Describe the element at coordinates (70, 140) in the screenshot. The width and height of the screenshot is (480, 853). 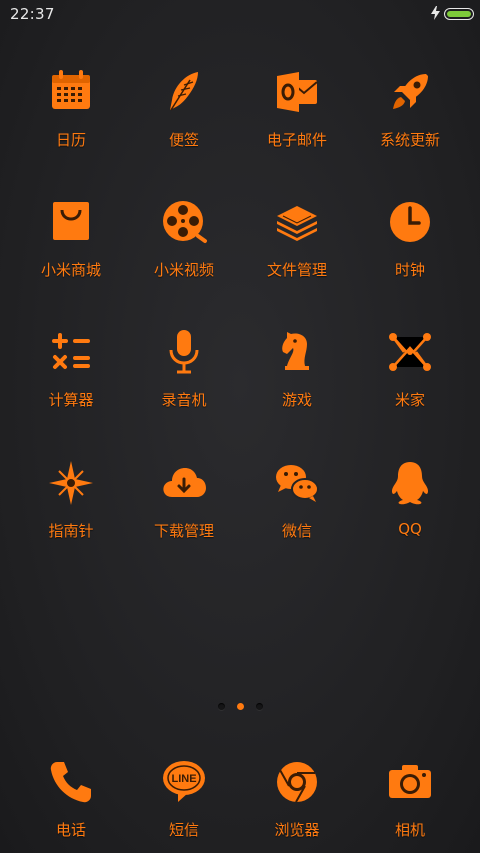
I see `app-label: 日历` at that location.